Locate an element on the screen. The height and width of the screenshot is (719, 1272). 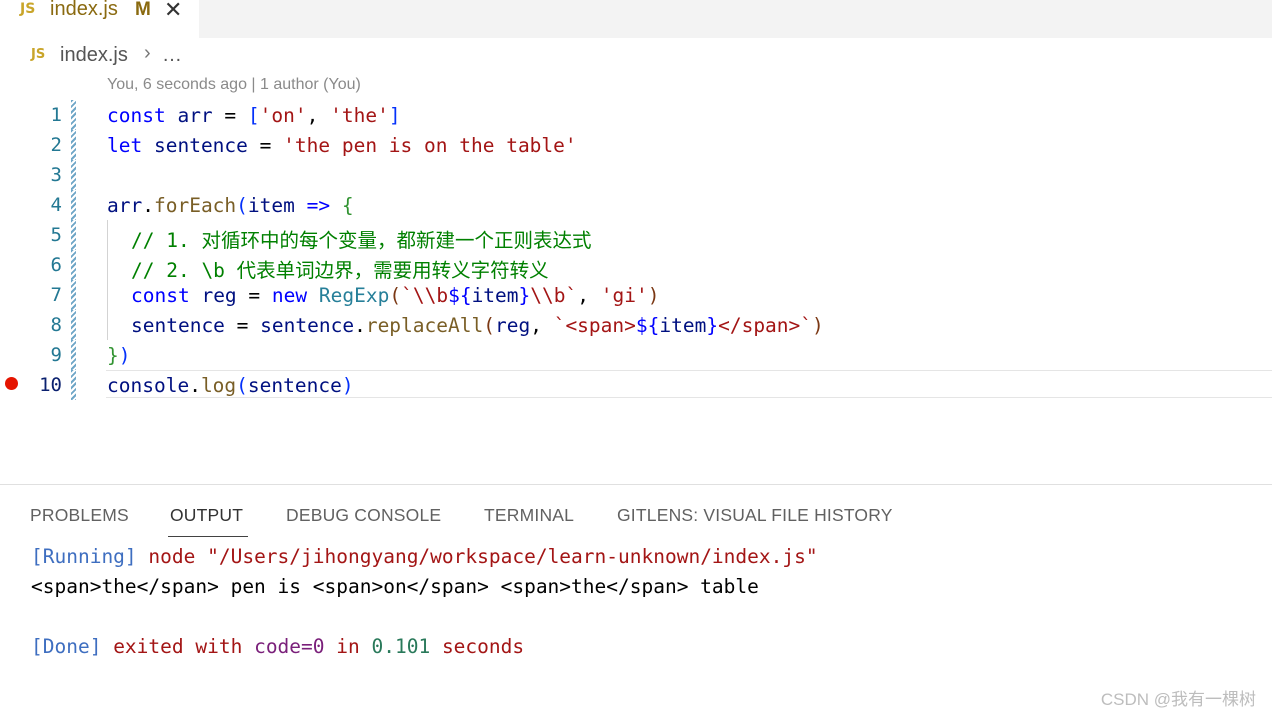
chevron-right-icon: › is located at coordinates (147, 53).